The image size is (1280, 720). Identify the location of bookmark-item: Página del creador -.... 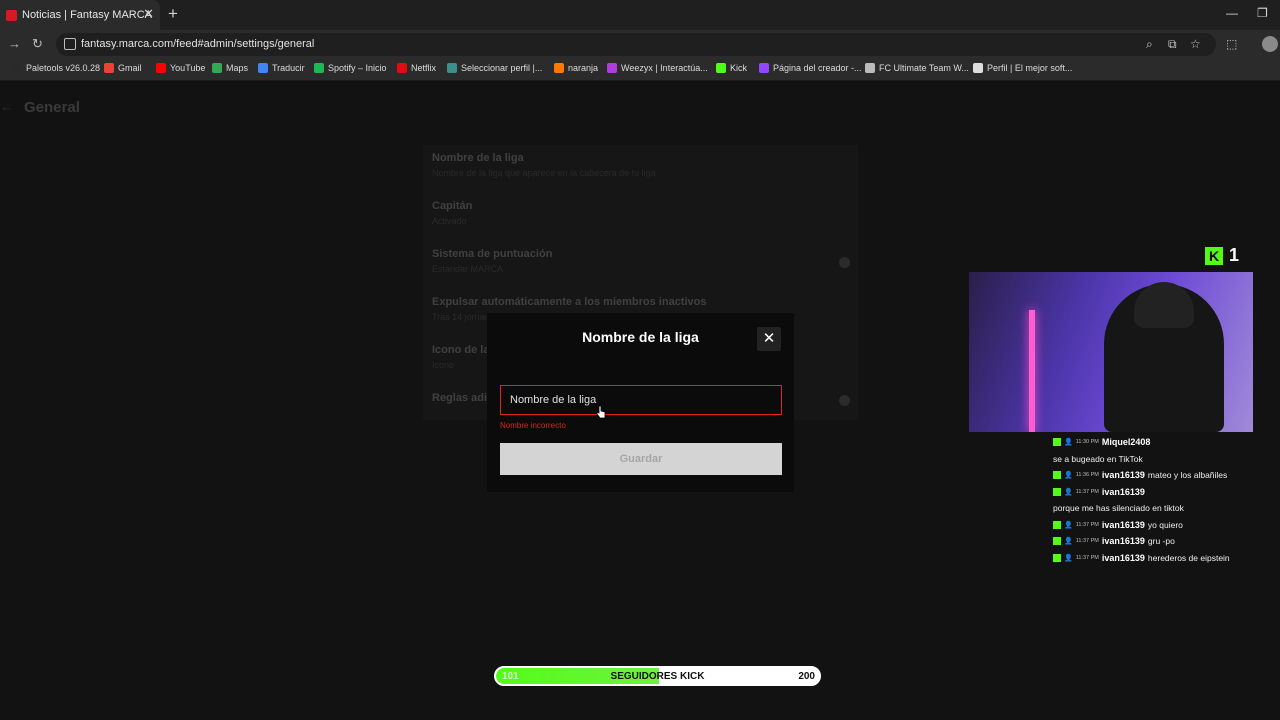
(810, 68).